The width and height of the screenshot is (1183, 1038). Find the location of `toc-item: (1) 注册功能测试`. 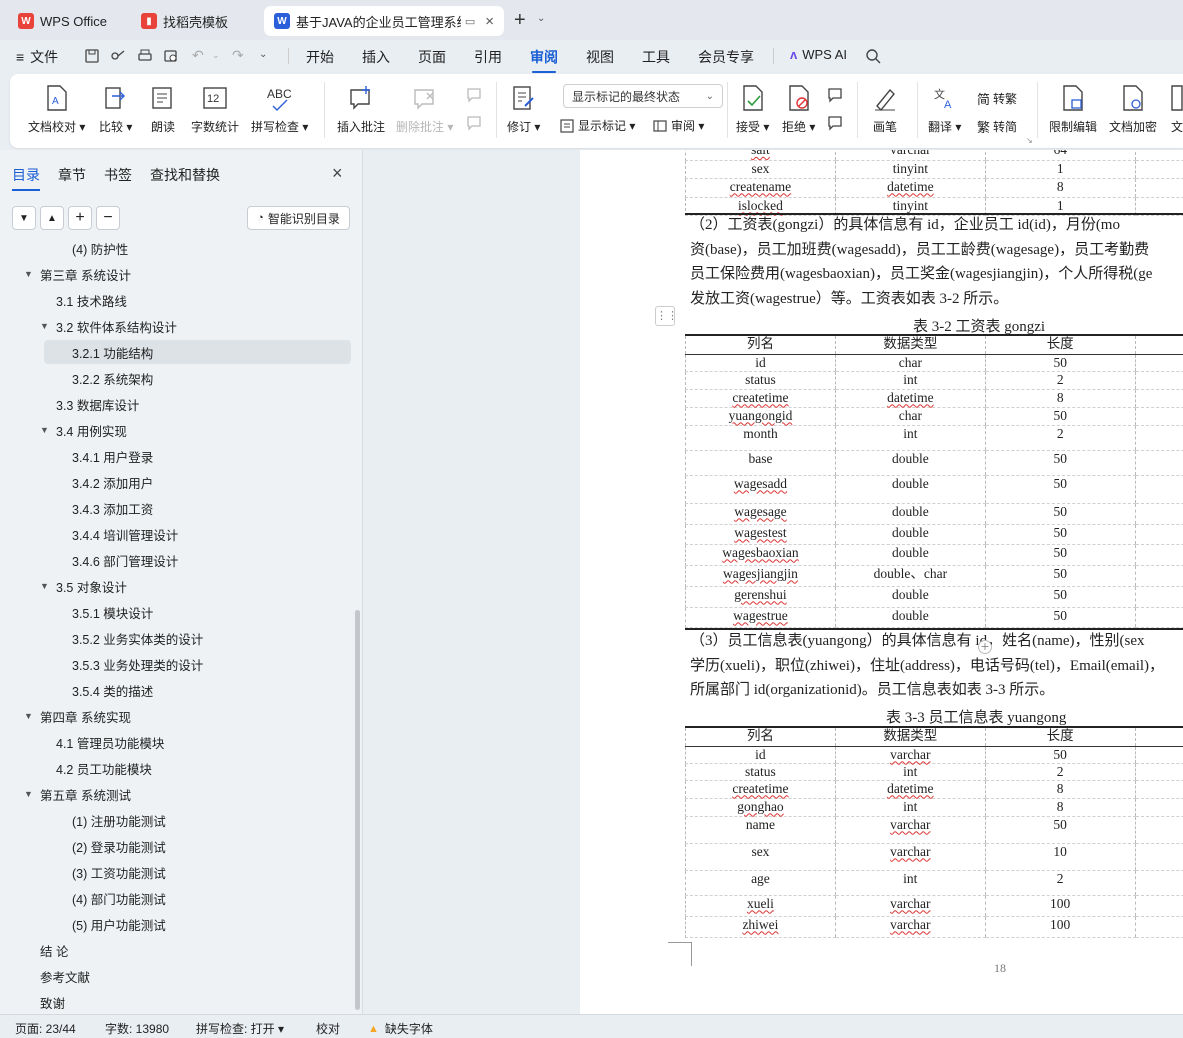

toc-item: (1) 注册功能测试 is located at coordinates (111, 820).